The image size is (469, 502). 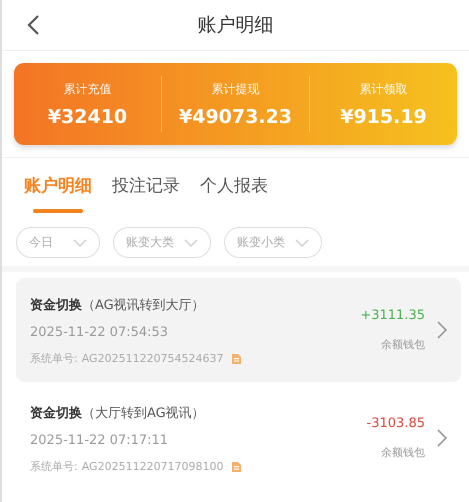 What do you see at coordinates (236, 25) in the screenshot?
I see `page-title: 账户明细` at bounding box center [236, 25].